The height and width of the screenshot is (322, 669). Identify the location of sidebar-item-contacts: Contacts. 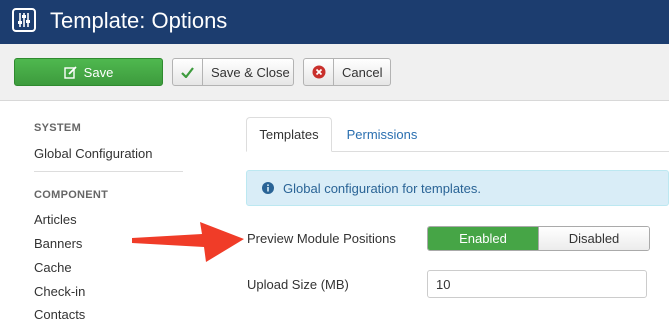
(59, 314).